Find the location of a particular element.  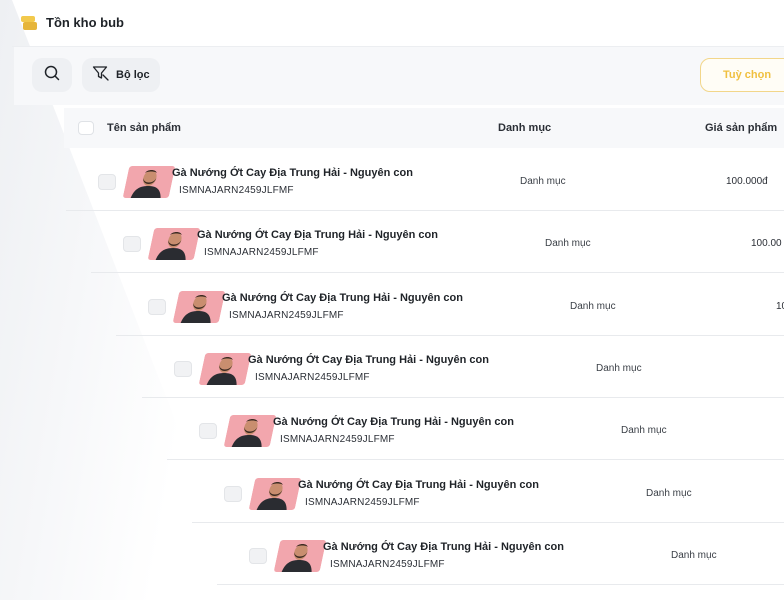

box-icon is located at coordinates (29, 23).